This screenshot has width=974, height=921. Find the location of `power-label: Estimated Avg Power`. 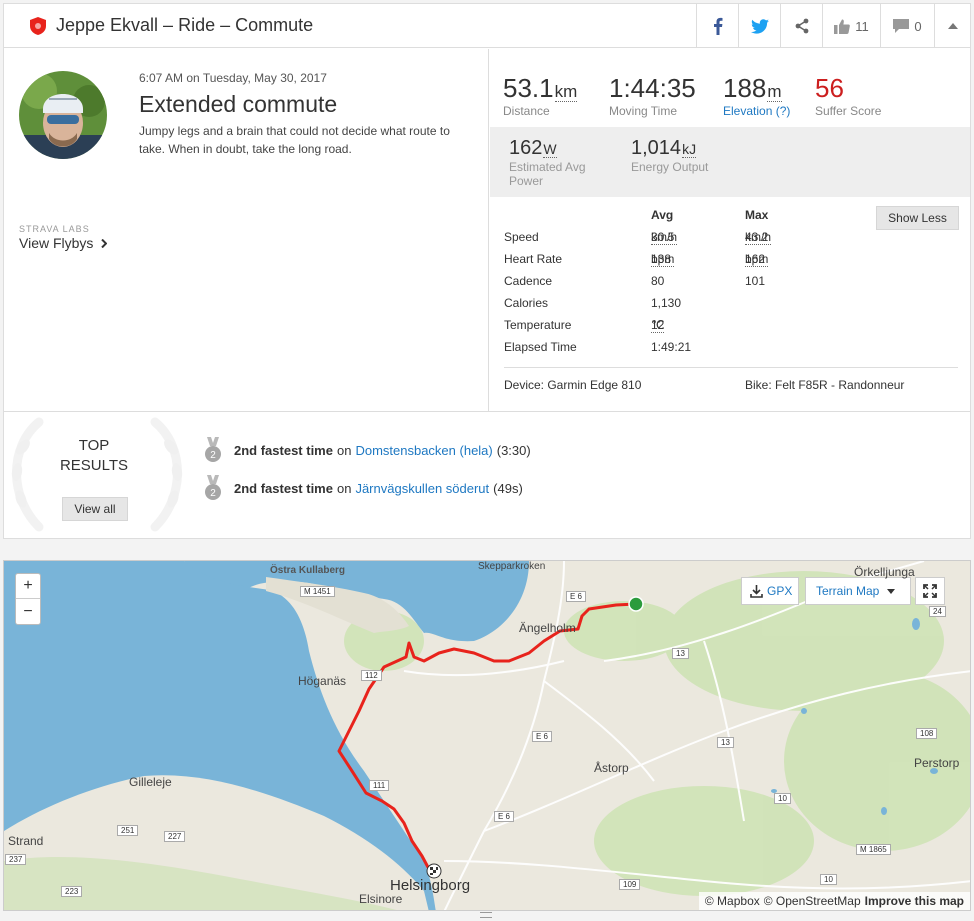

power-label: Estimated Avg Power is located at coordinates (547, 174).